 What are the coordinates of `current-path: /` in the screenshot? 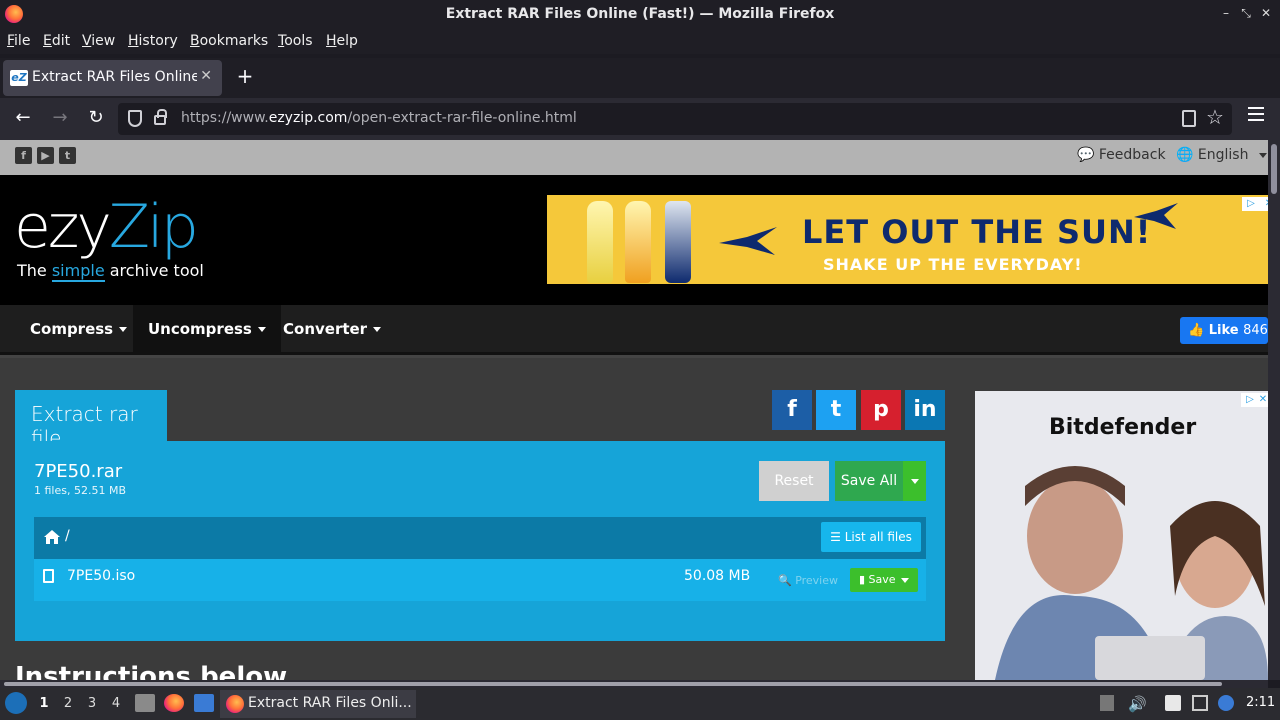 It's located at (67, 536).